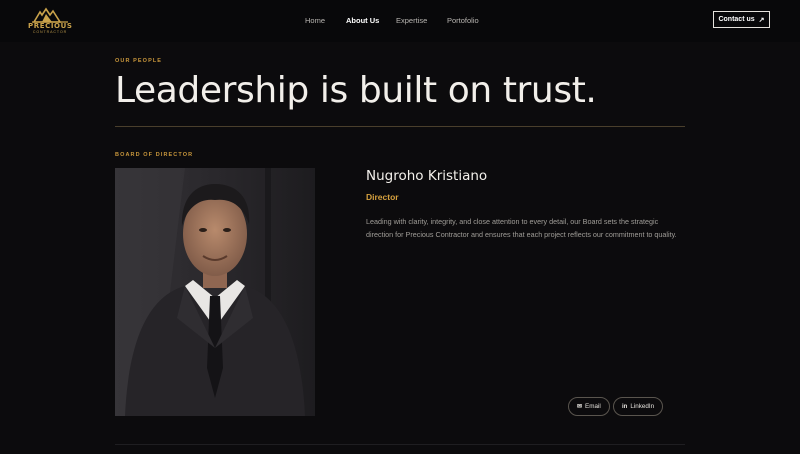 Image resolution: width=800 pixels, height=454 pixels. What do you see at coordinates (362, 20) in the screenshot?
I see `nav-link-about-us: About Us` at bounding box center [362, 20].